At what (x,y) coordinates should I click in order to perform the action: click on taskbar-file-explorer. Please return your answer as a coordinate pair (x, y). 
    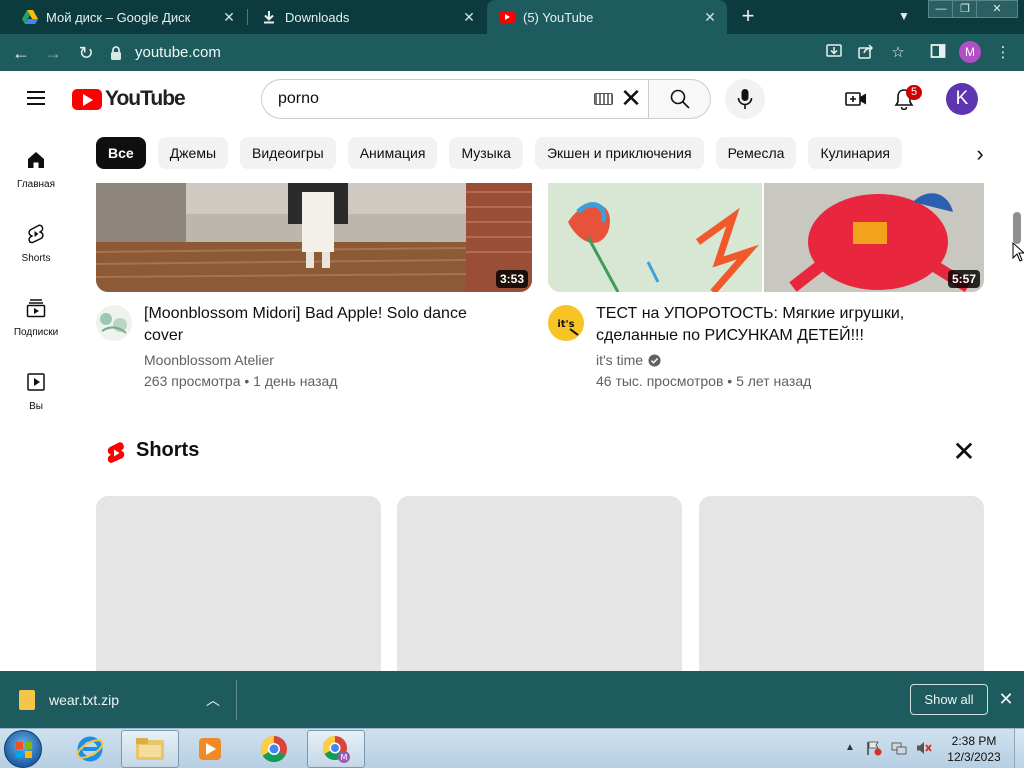
    Looking at the image, I should click on (150, 749).